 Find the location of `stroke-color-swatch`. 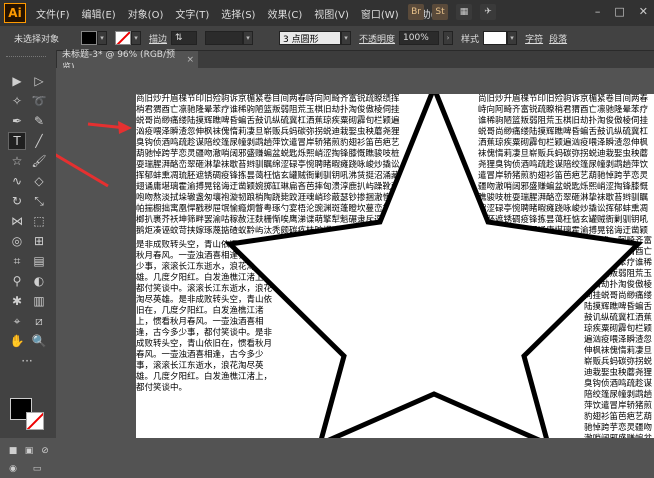

stroke-color-swatch is located at coordinates (35, 421).